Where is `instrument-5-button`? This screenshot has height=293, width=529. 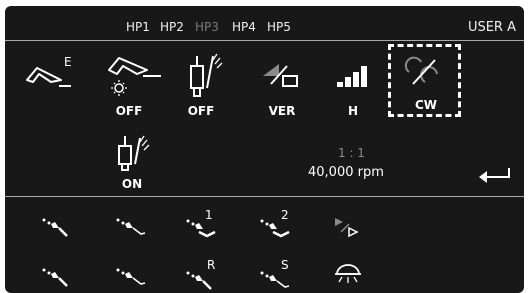 instrument-5-button is located at coordinates (348, 229).